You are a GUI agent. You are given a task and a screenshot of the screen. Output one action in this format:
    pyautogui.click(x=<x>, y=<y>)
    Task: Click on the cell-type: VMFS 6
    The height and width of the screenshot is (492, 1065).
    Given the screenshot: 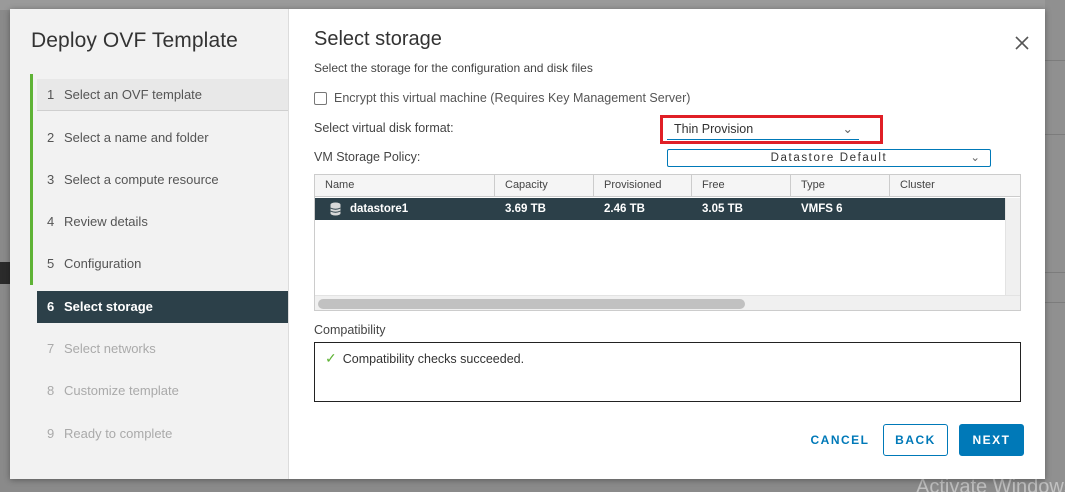 What is the action you would take?
    pyautogui.click(x=822, y=209)
    